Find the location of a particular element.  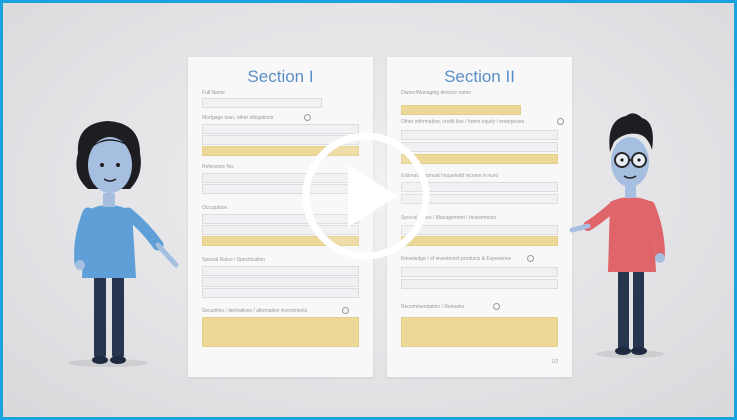

field-label: Special Rules / Specification is located at coordinates (234, 260).